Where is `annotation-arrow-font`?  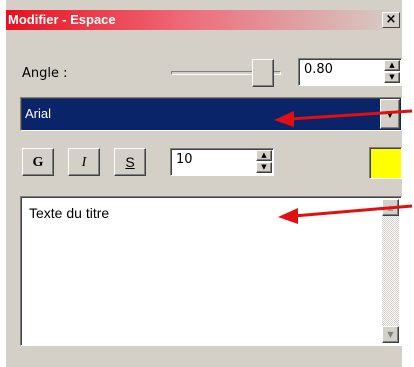
annotation-arrow-font is located at coordinates (343, 118).